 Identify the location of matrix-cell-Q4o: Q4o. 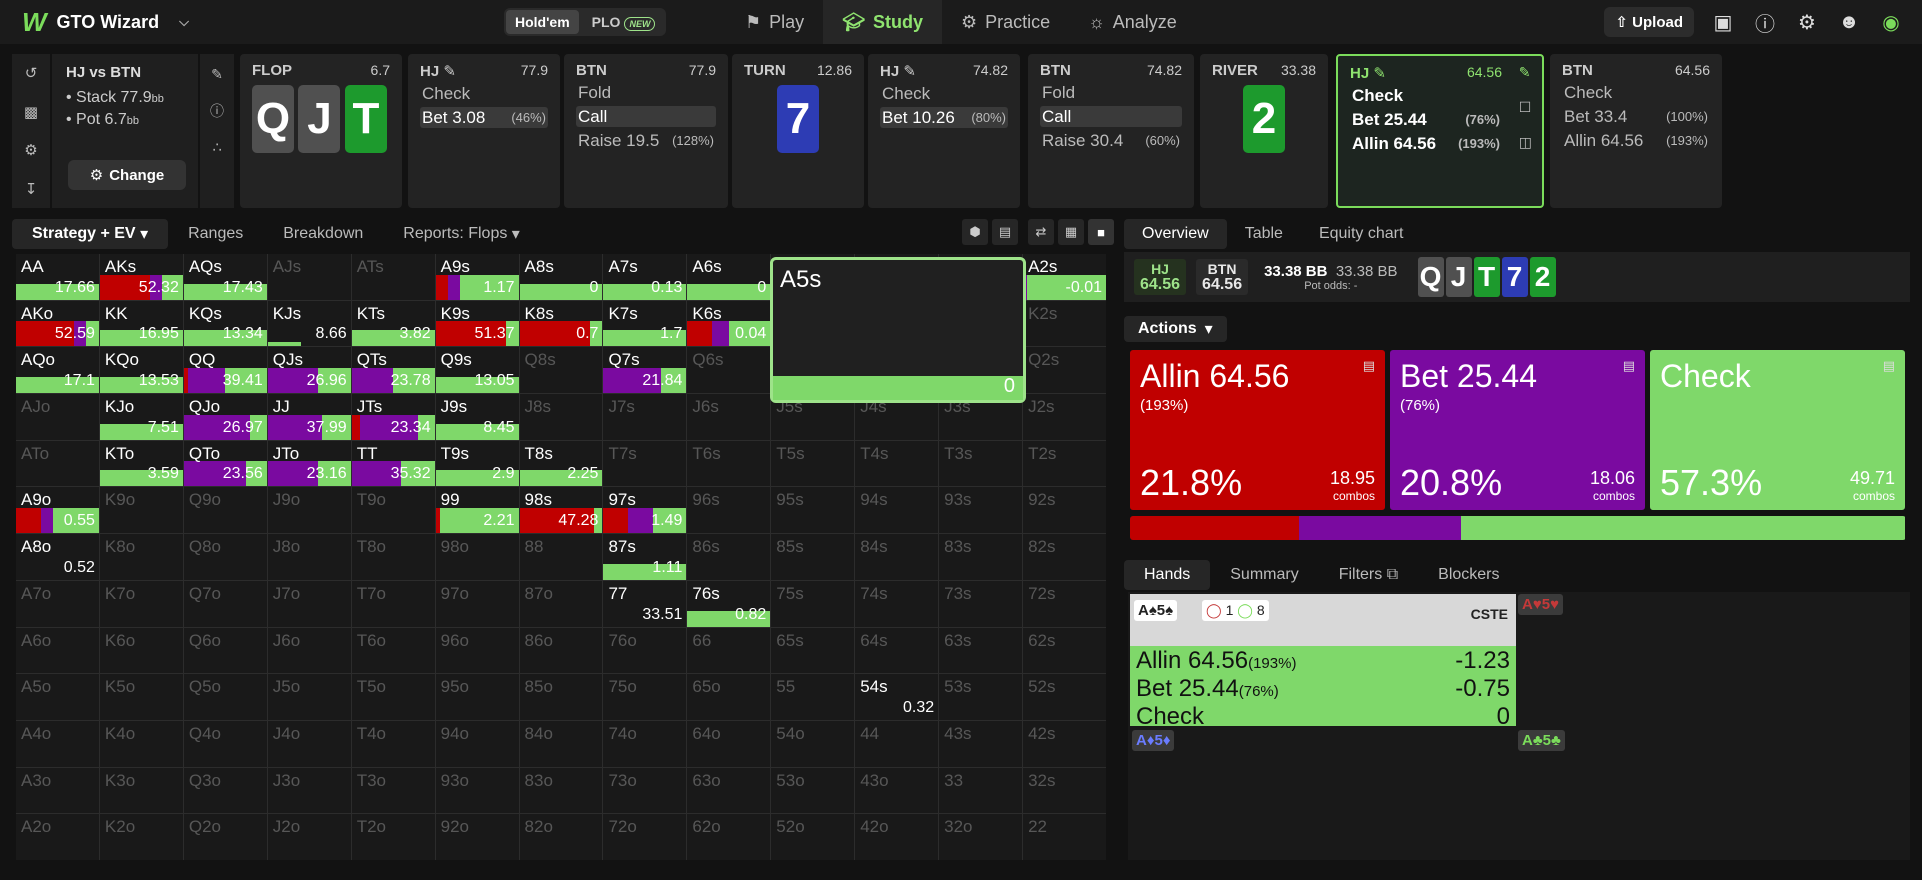
(225, 743).